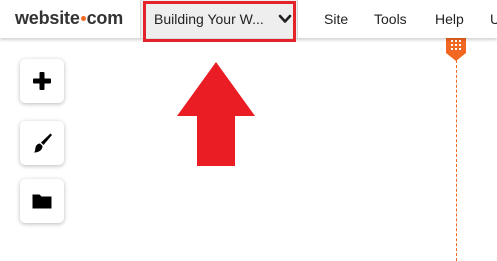 Image resolution: width=497 pixels, height=261 pixels. What do you see at coordinates (449, 19) in the screenshot?
I see `menu-help: Help` at bounding box center [449, 19].